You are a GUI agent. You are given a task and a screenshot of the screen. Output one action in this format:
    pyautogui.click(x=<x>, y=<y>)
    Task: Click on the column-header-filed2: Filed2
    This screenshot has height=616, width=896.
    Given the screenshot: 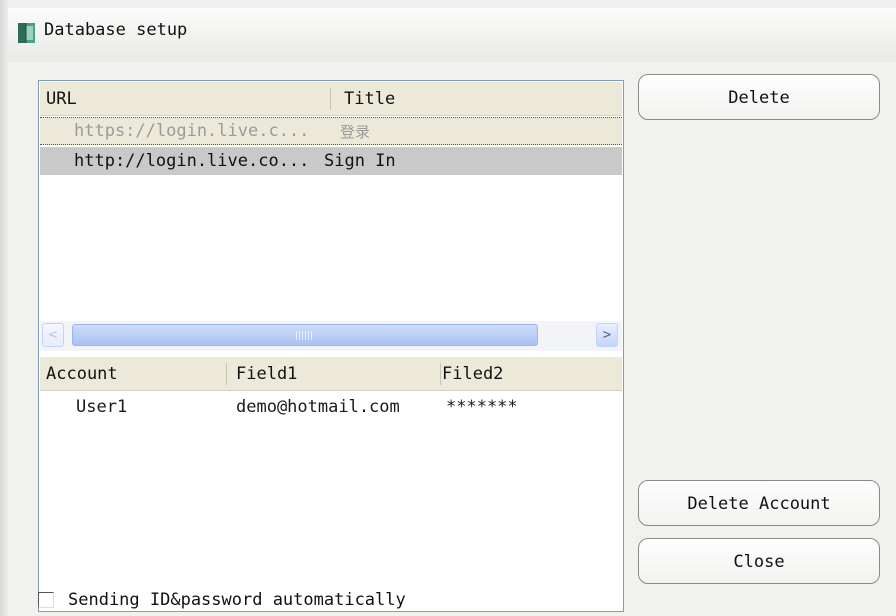 What is the action you would take?
    pyautogui.click(x=472, y=374)
    